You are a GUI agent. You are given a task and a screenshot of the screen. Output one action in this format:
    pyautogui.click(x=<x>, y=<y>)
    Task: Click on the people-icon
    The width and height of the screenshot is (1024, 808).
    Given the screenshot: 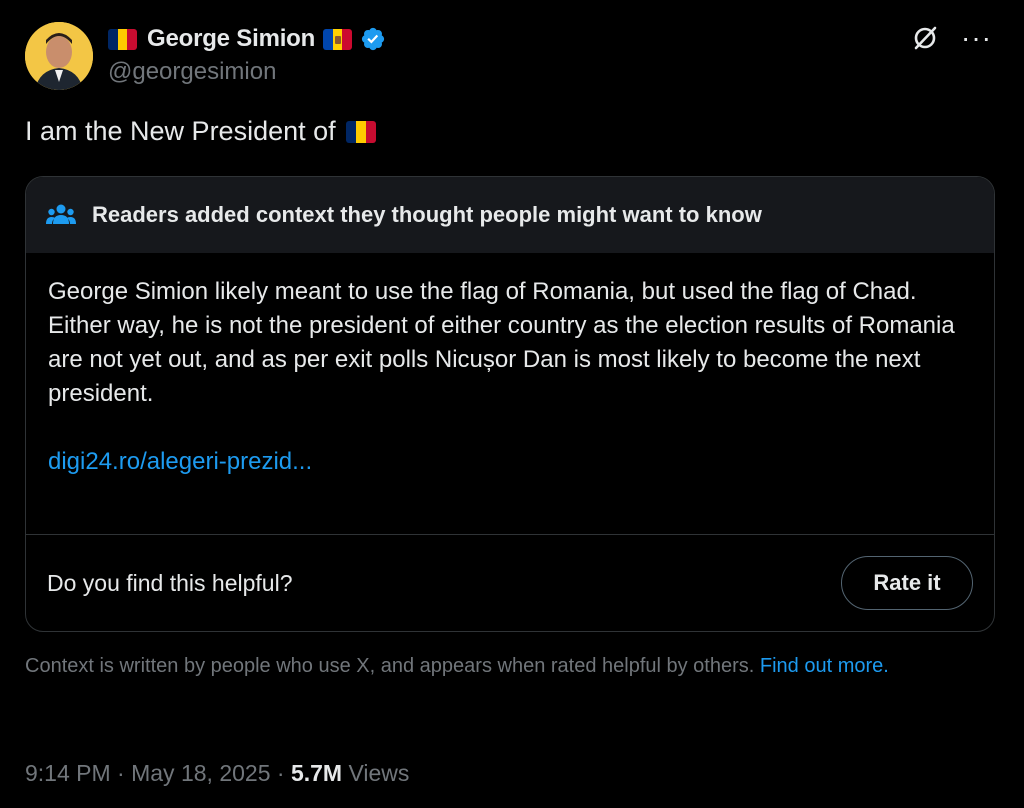 What is the action you would take?
    pyautogui.click(x=61, y=214)
    